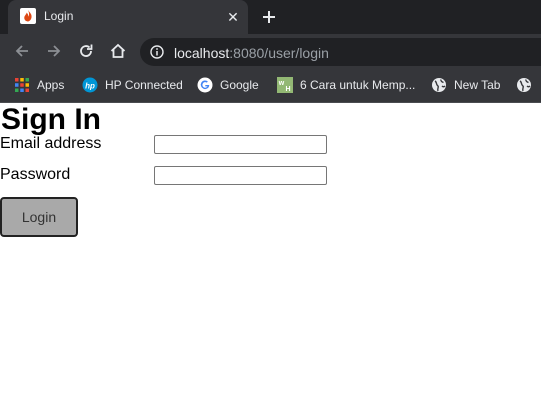  Describe the element at coordinates (287, 89) in the screenshot. I see `svg-text: H` at that location.